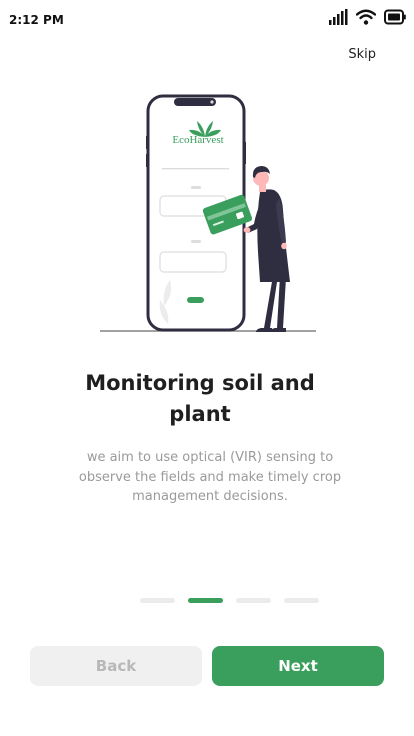 This screenshot has width=414, height=736. I want to click on back-button: Back, so click(116, 666).